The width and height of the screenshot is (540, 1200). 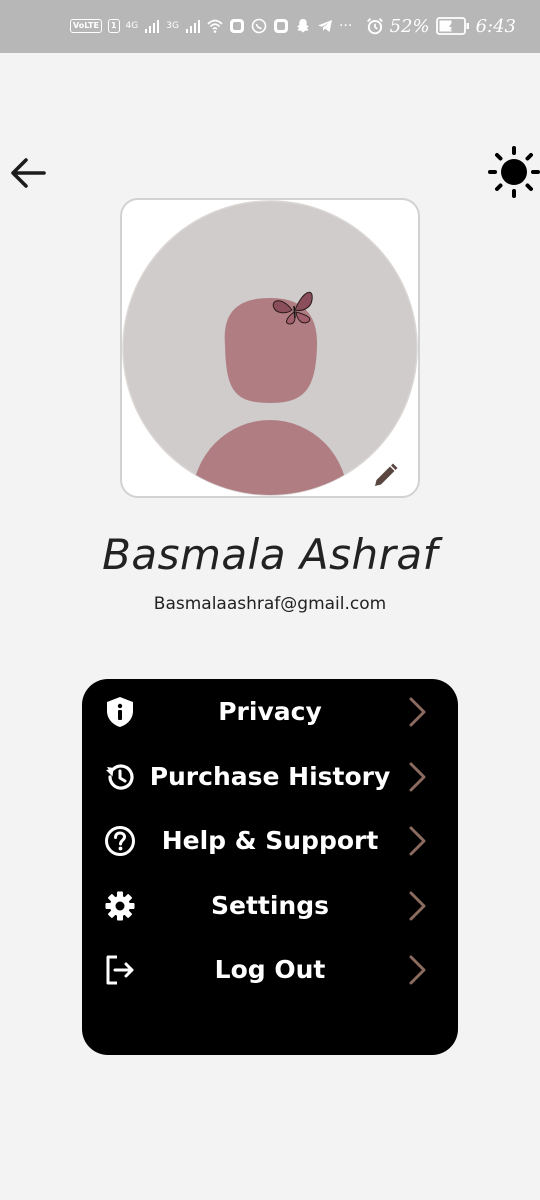 I want to click on whatsapp-icon, so click(x=259, y=26).